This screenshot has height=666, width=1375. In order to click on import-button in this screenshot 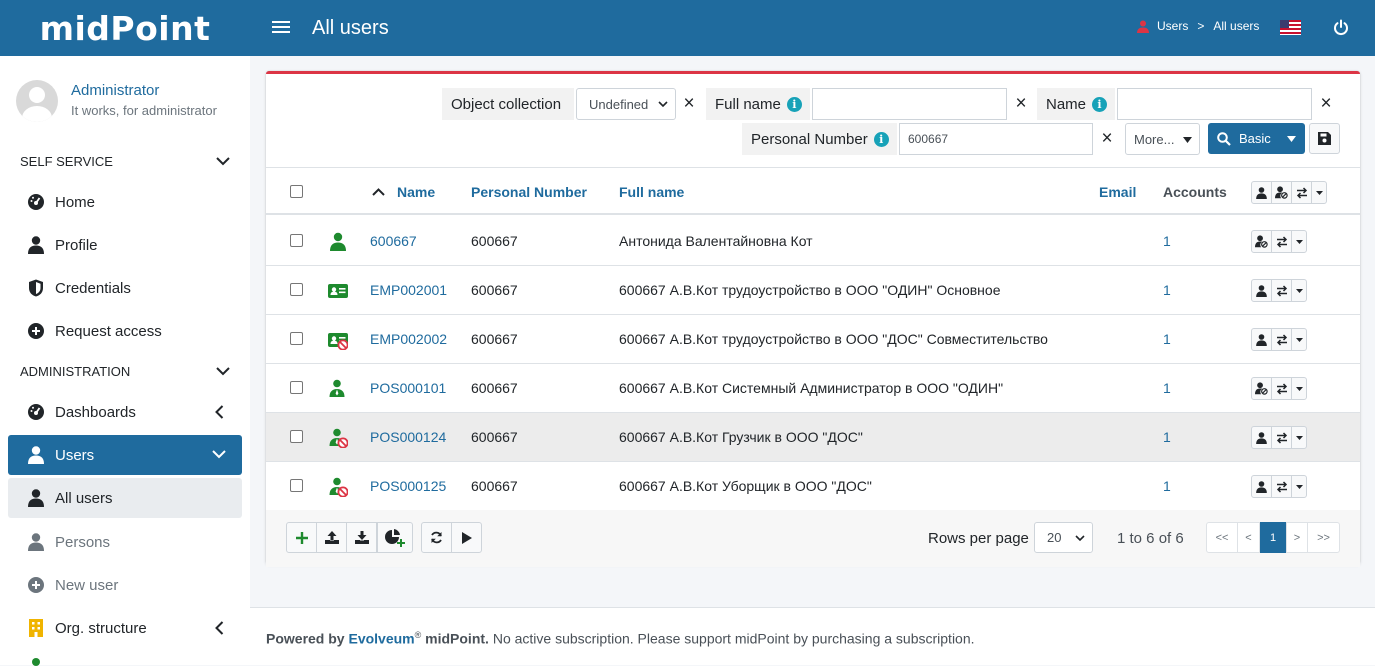, I will do `click(331, 537)`.